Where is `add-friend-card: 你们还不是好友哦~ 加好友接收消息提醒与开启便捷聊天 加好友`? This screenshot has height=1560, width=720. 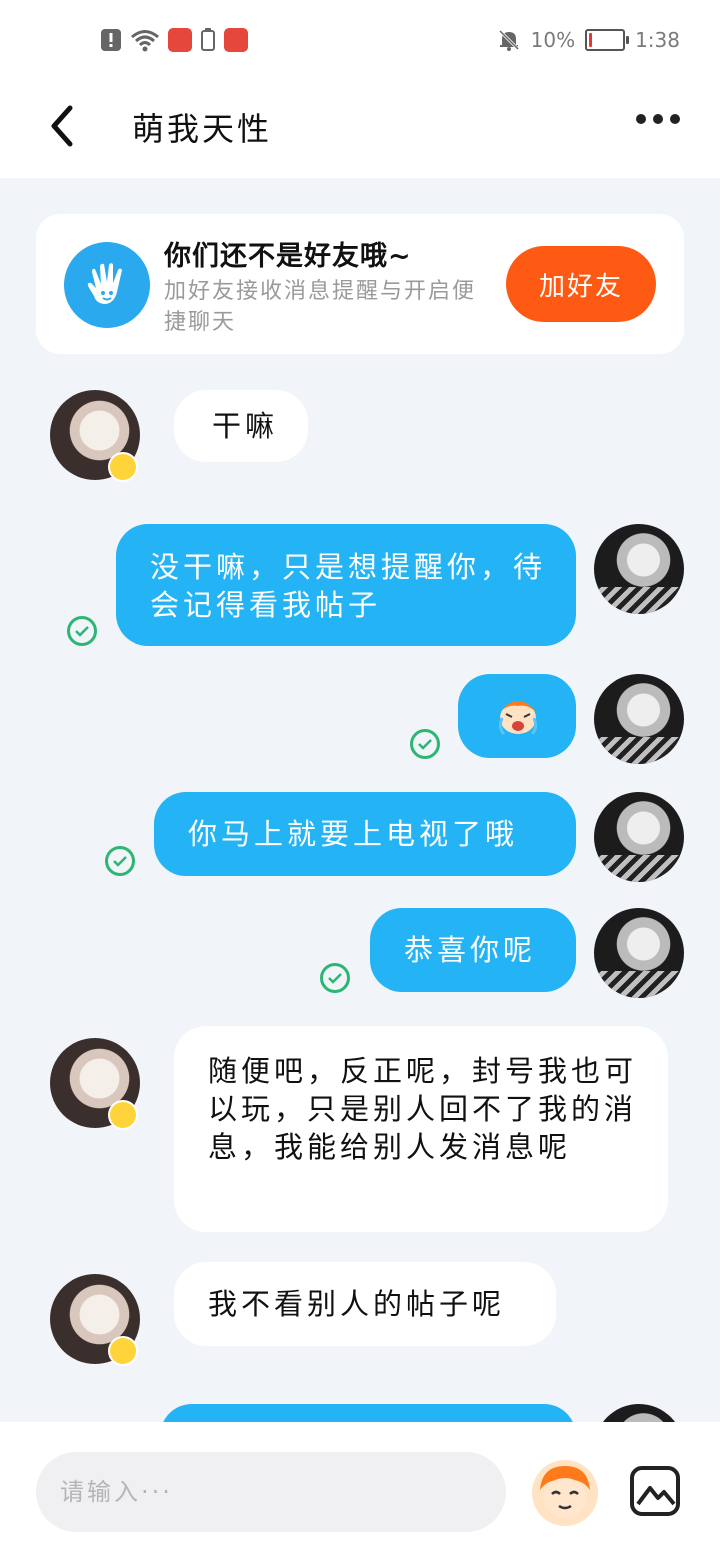 add-friend-card: 你们还不是好友哦~ 加好友接收消息提醒与开启便捷聊天 加好友 is located at coordinates (360, 284).